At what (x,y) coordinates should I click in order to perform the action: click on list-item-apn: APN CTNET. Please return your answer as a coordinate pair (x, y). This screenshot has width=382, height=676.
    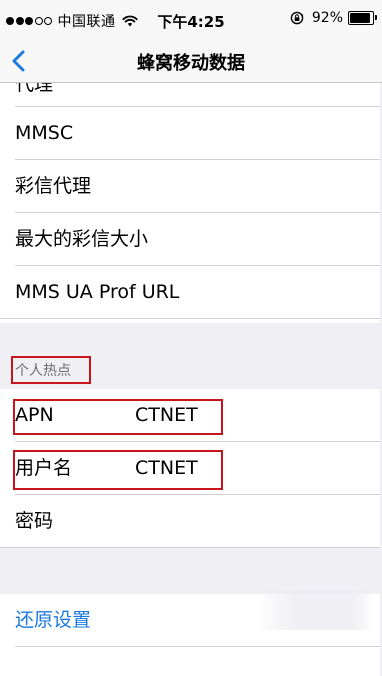
    Looking at the image, I should click on (190, 415).